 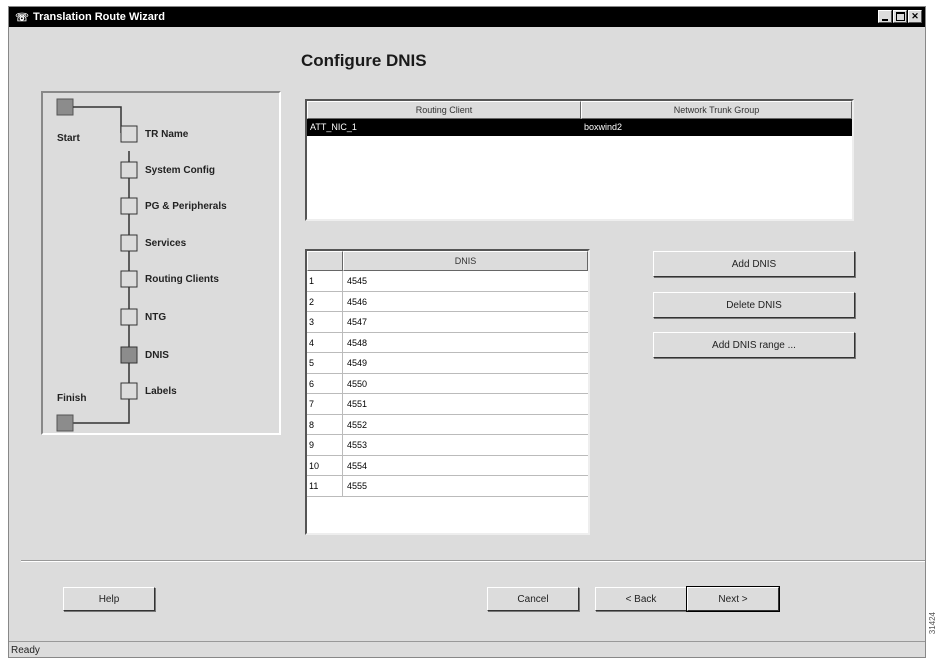 I want to click on dnis-row-value: 4550, so click(x=357, y=383).